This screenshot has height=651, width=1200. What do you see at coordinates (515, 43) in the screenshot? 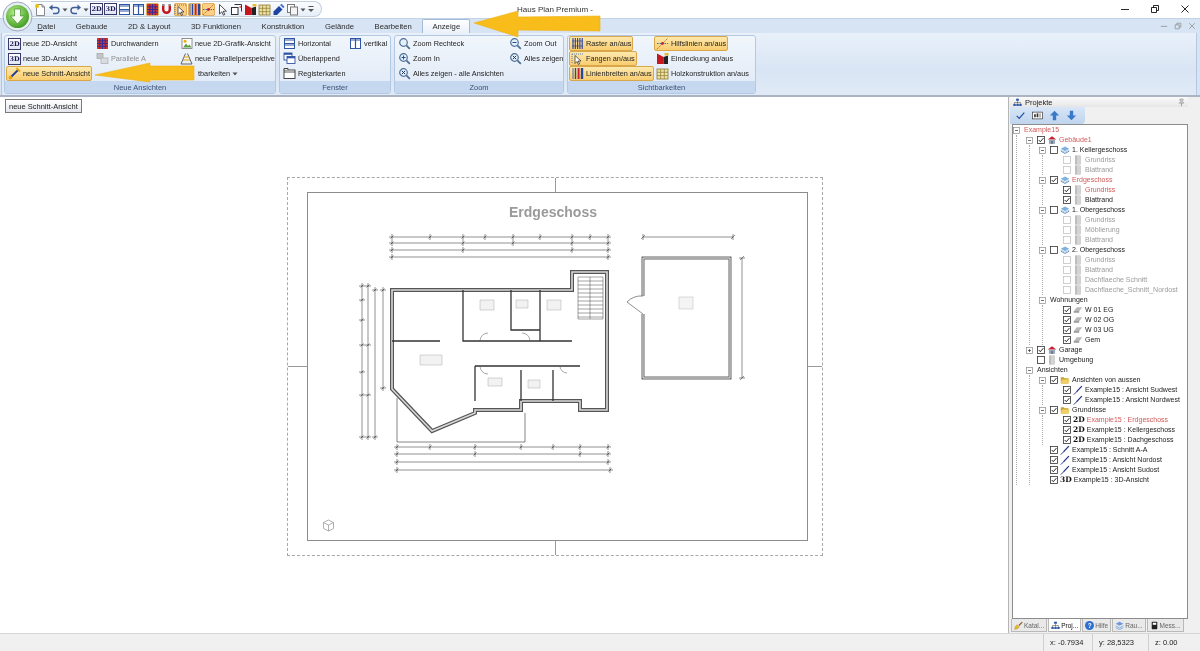
I see `zoom-out-icon` at bounding box center [515, 43].